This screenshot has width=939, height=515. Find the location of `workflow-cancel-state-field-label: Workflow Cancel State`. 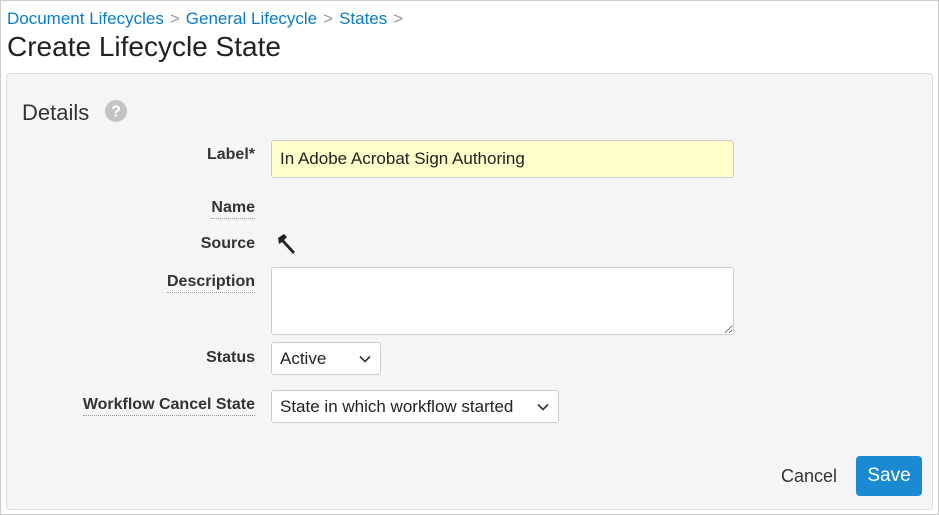

workflow-cancel-state-field-label: Workflow Cancel State is located at coordinates (168, 406).